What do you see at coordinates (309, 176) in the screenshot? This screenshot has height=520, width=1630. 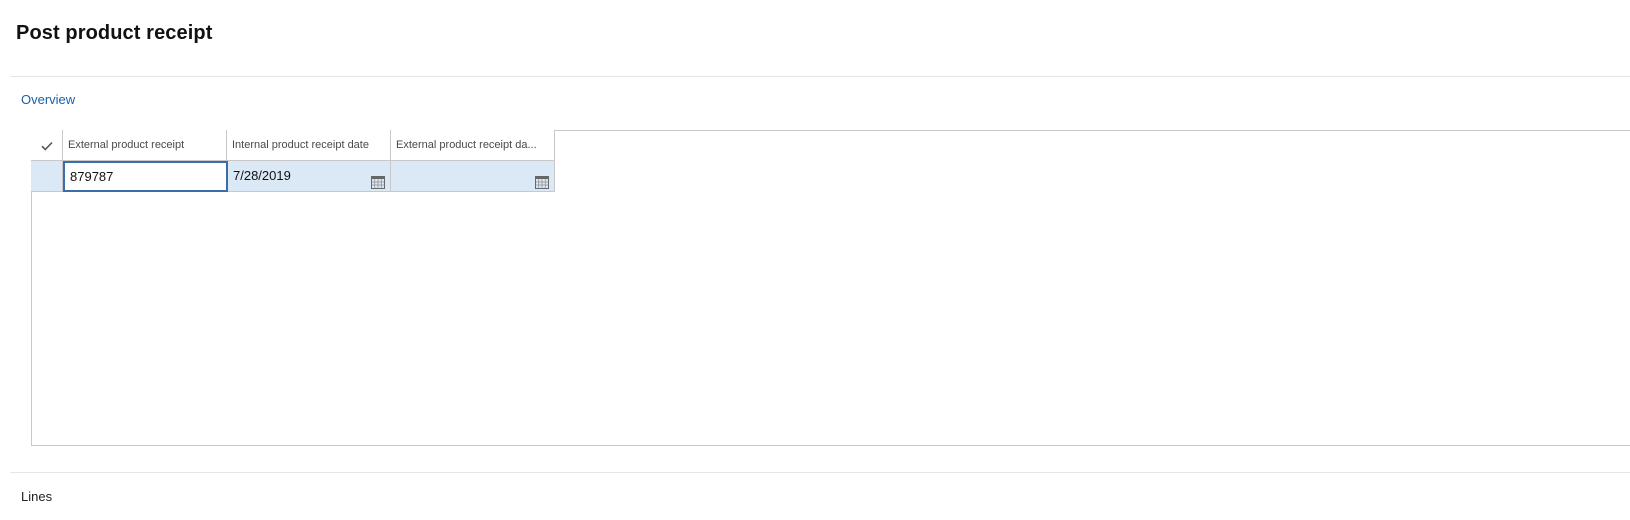 I see `internal-product-receipt-date-cell: 7/28/2019` at bounding box center [309, 176].